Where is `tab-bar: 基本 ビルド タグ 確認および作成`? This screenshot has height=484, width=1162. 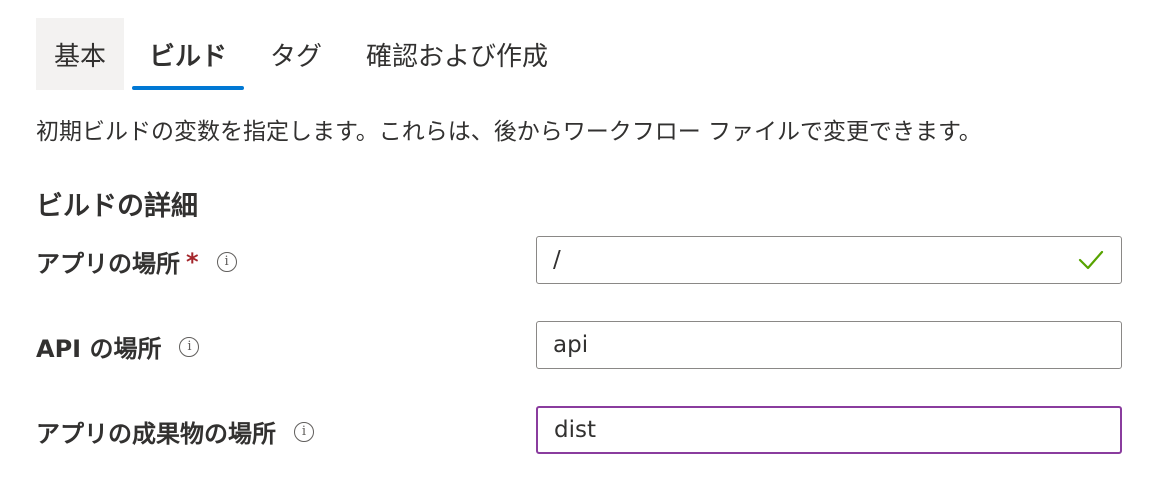 tab-bar: 基本 ビルド タグ 確認および作成 is located at coordinates (298, 54).